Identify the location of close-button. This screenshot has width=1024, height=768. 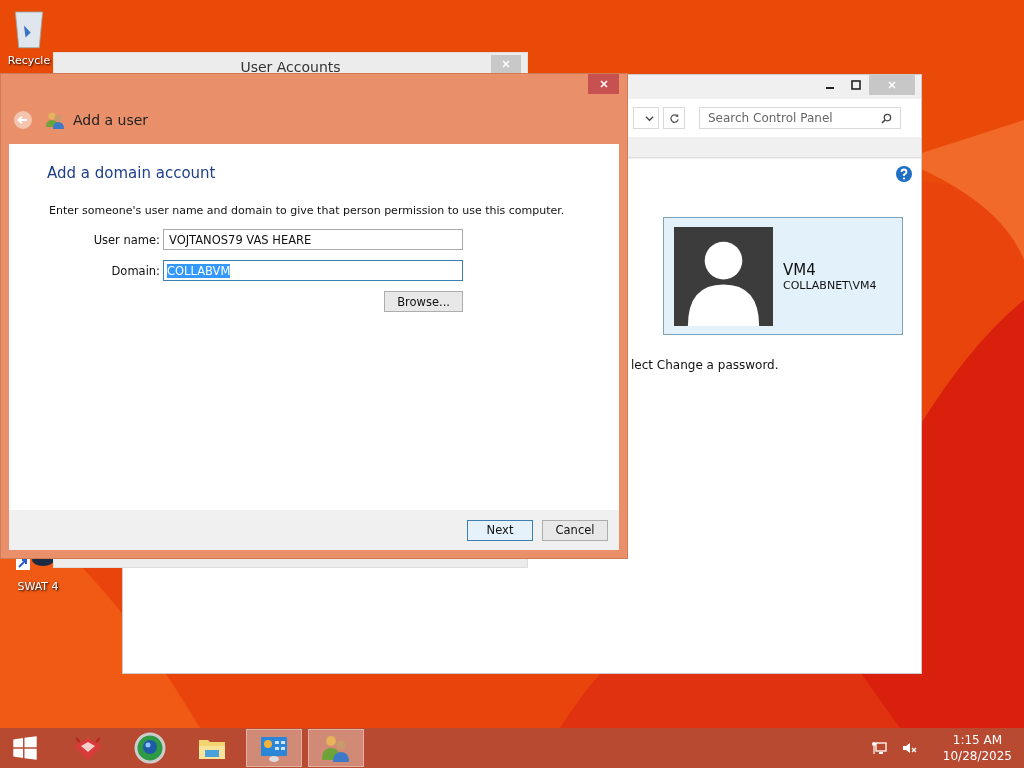
(603, 84).